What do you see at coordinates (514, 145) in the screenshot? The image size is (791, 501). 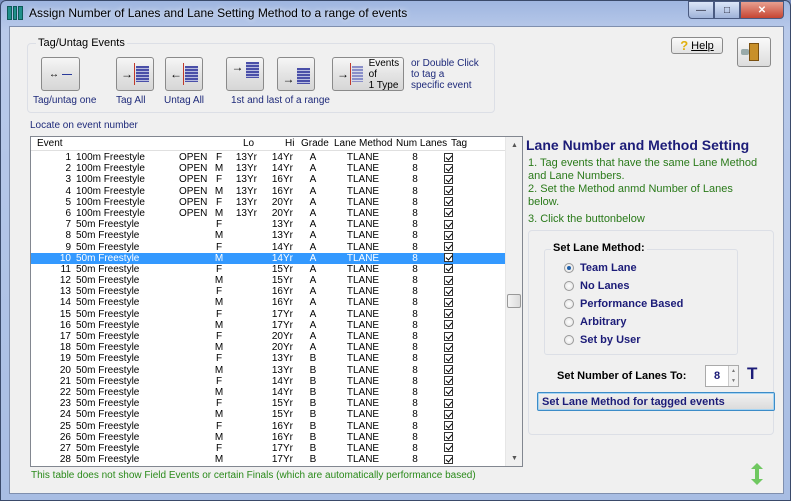 I see `scroll-up-arrow-icon: ▲` at bounding box center [514, 145].